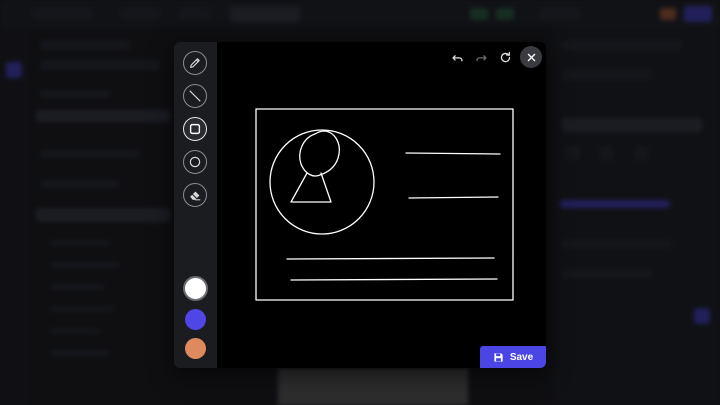  I want to click on circle-tool-button, so click(195, 162).